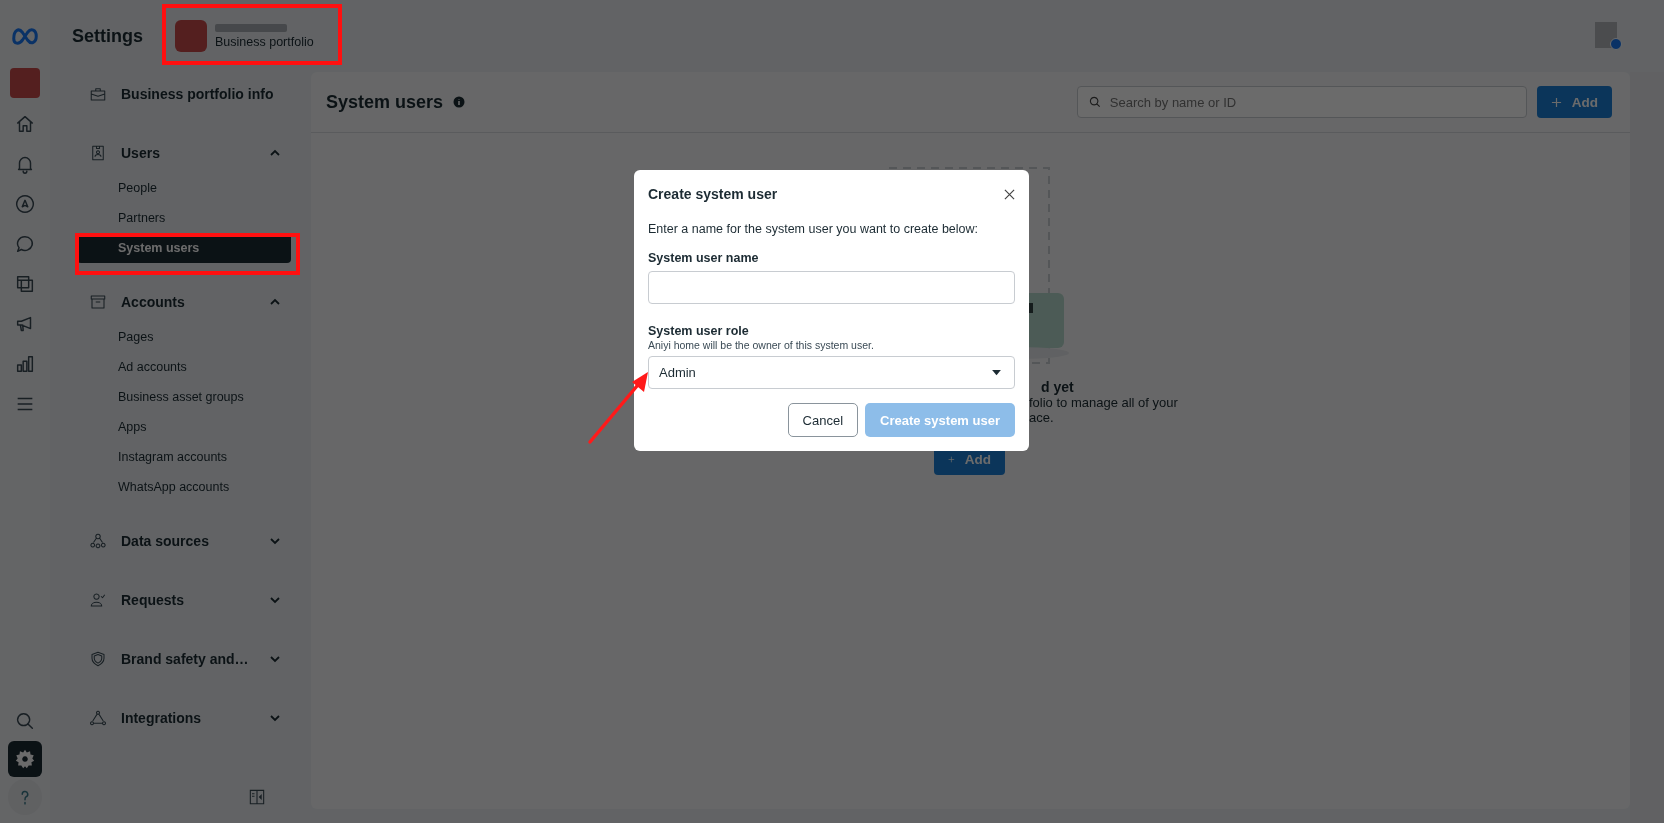  Describe the element at coordinates (107, 36) in the screenshot. I see `page-title: Settings` at that location.